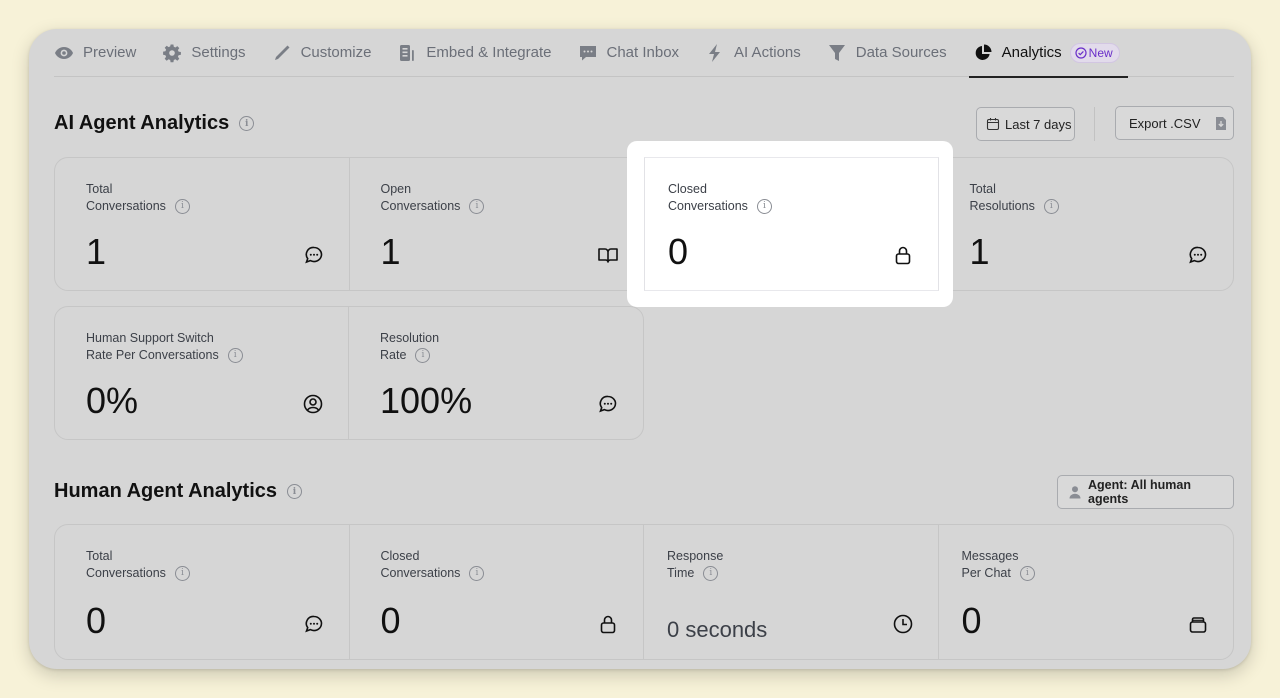 The width and height of the screenshot is (1280, 698). I want to click on metric-label: Resolution Rate i, so click(409, 347).